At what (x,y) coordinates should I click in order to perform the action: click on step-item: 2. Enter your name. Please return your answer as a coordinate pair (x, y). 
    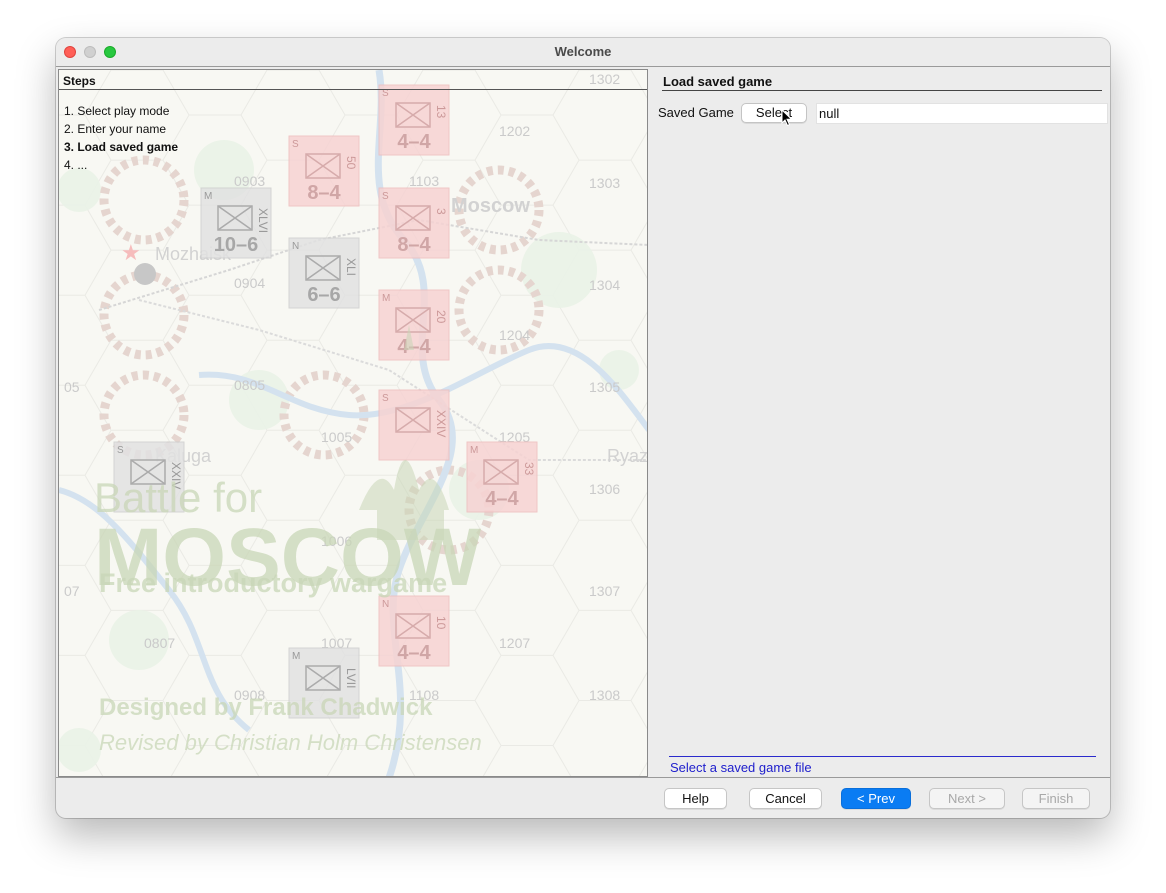
    Looking at the image, I should click on (115, 129).